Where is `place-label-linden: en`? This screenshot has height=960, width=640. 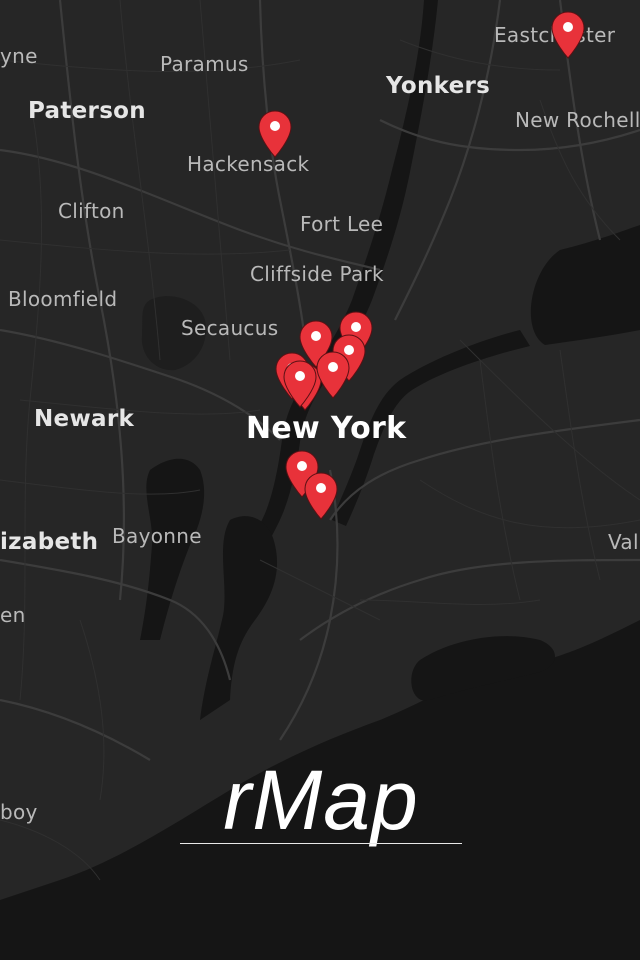
place-label-linden: en is located at coordinates (13, 615).